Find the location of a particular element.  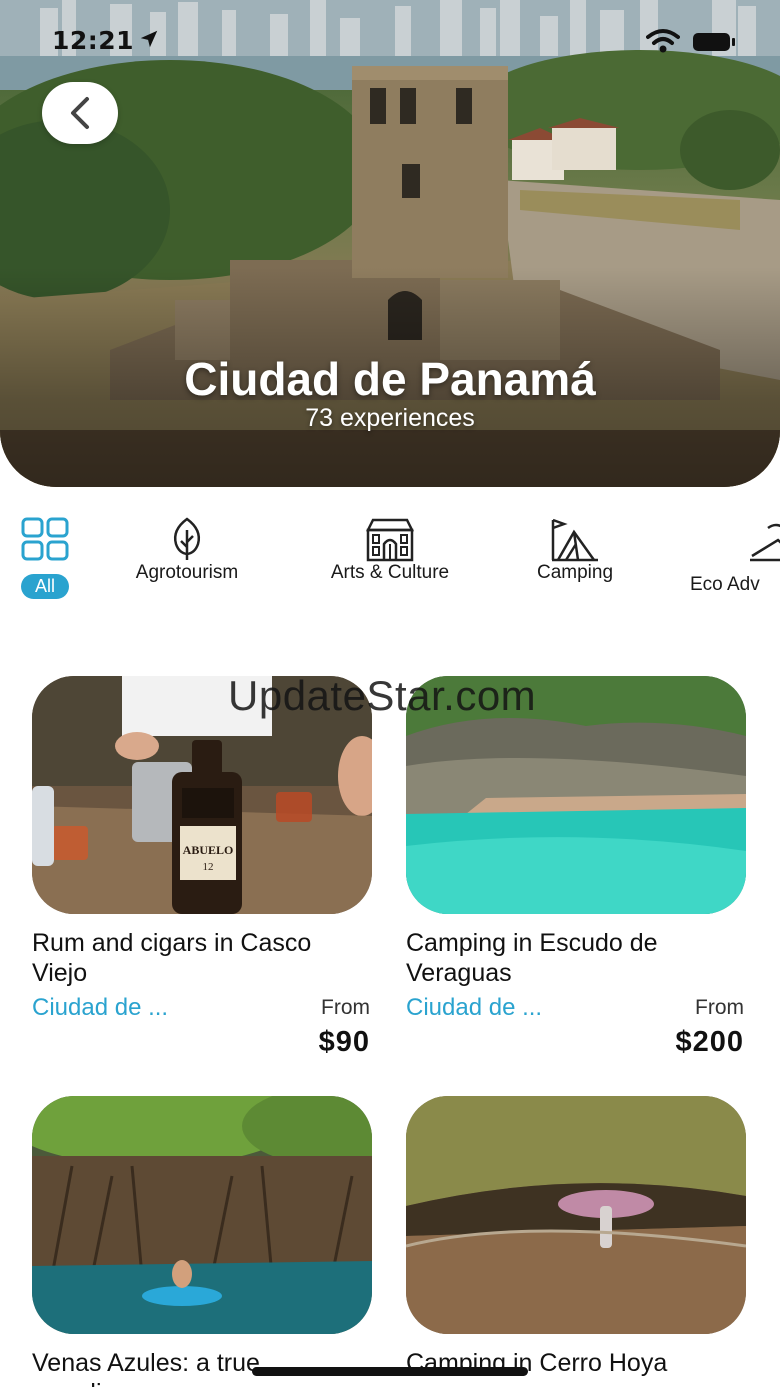

grid-icon is located at coordinates (45, 539).